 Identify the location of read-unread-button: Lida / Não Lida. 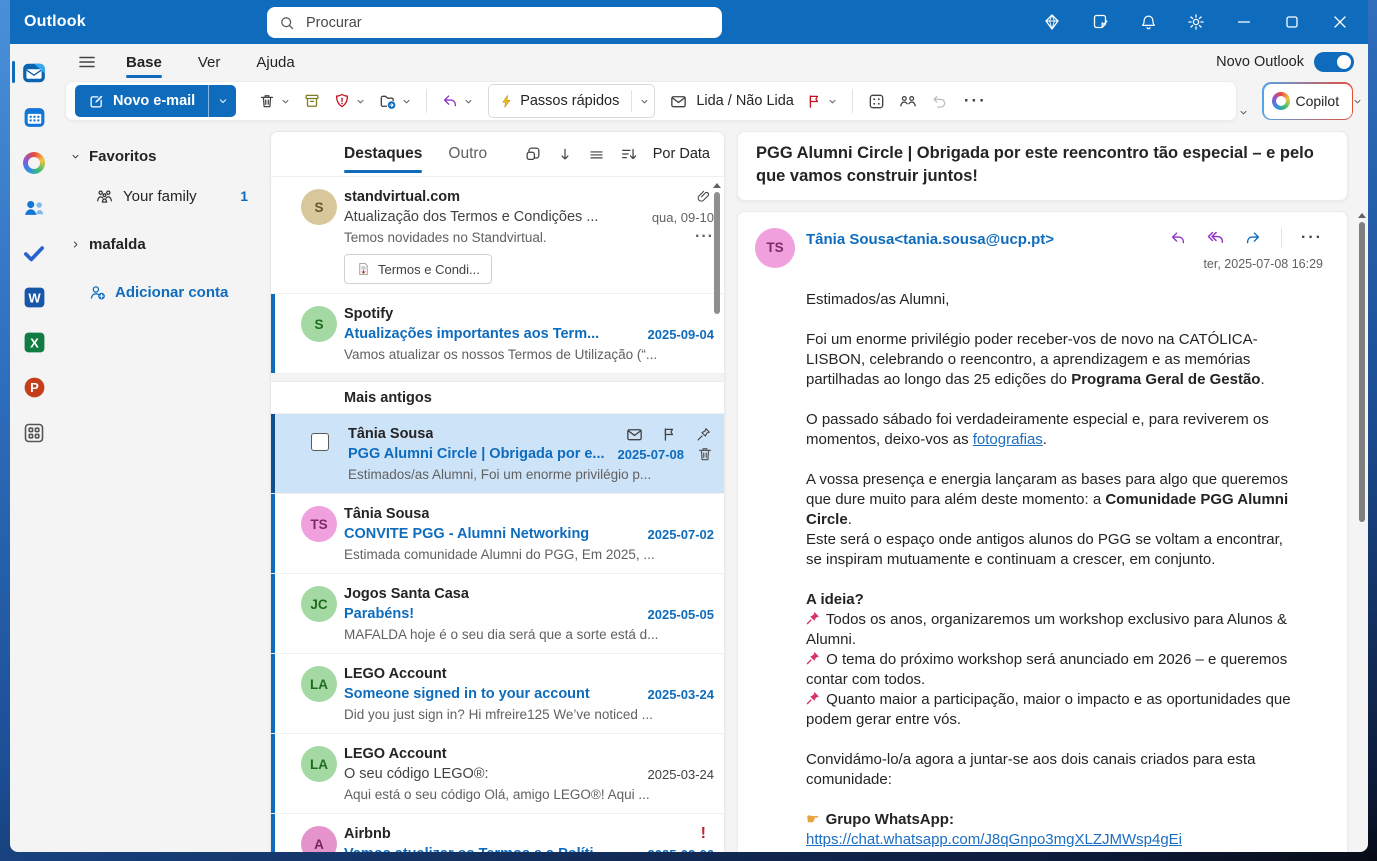
(731, 101).